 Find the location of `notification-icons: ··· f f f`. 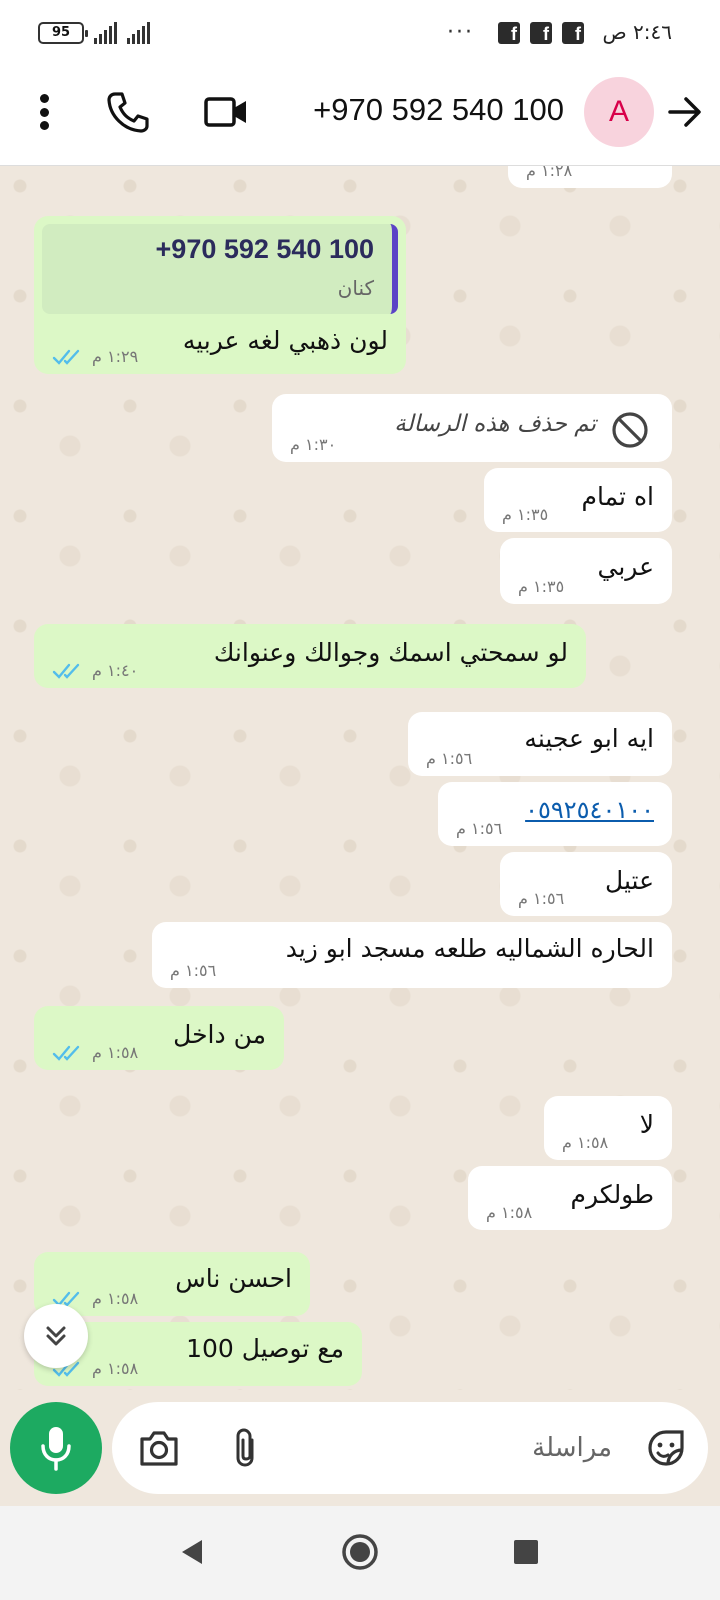

notification-icons: ··· f f f is located at coordinates (515, 32).